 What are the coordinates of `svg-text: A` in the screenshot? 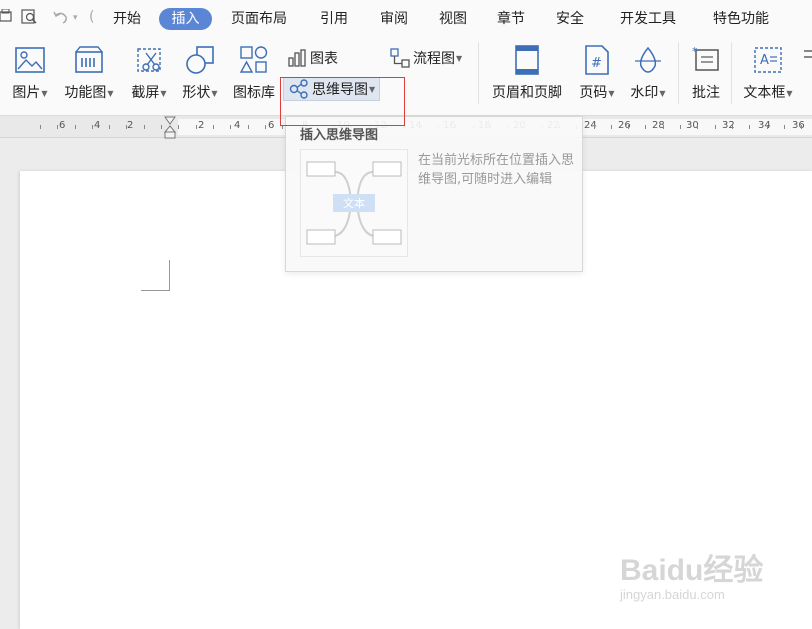 It's located at (764, 60).